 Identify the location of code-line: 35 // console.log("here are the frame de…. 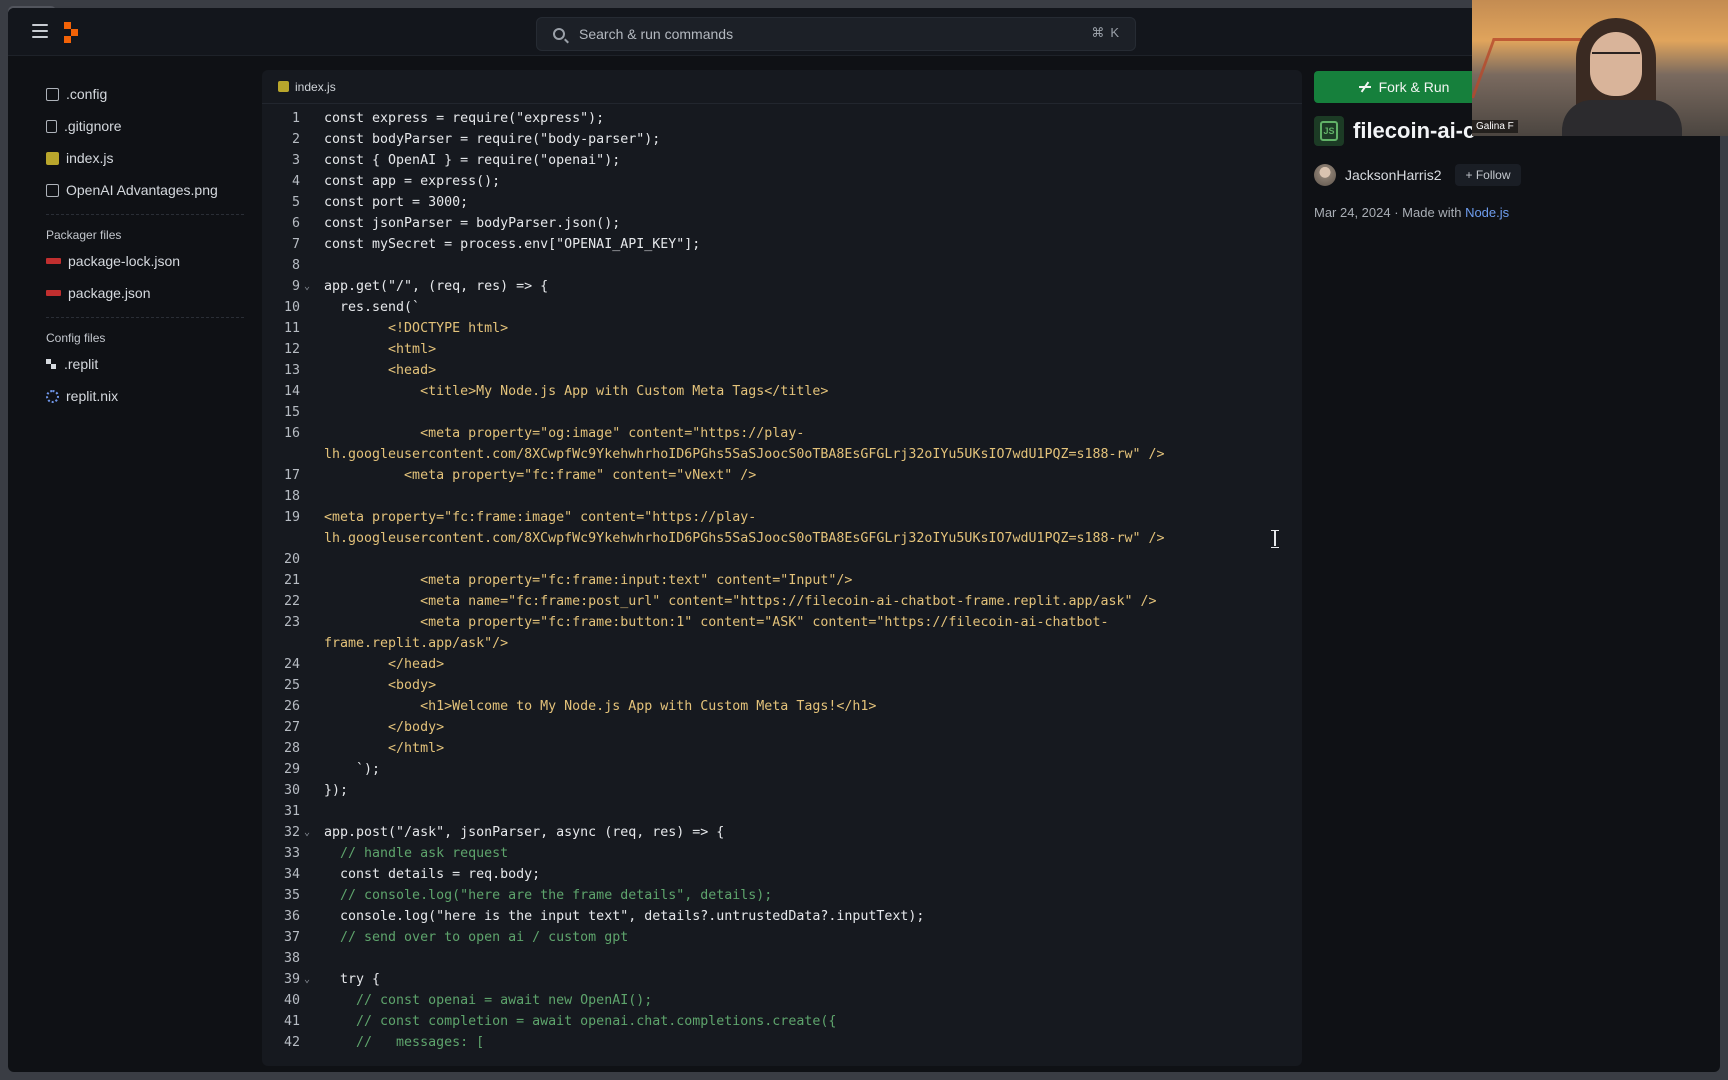
(782, 895).